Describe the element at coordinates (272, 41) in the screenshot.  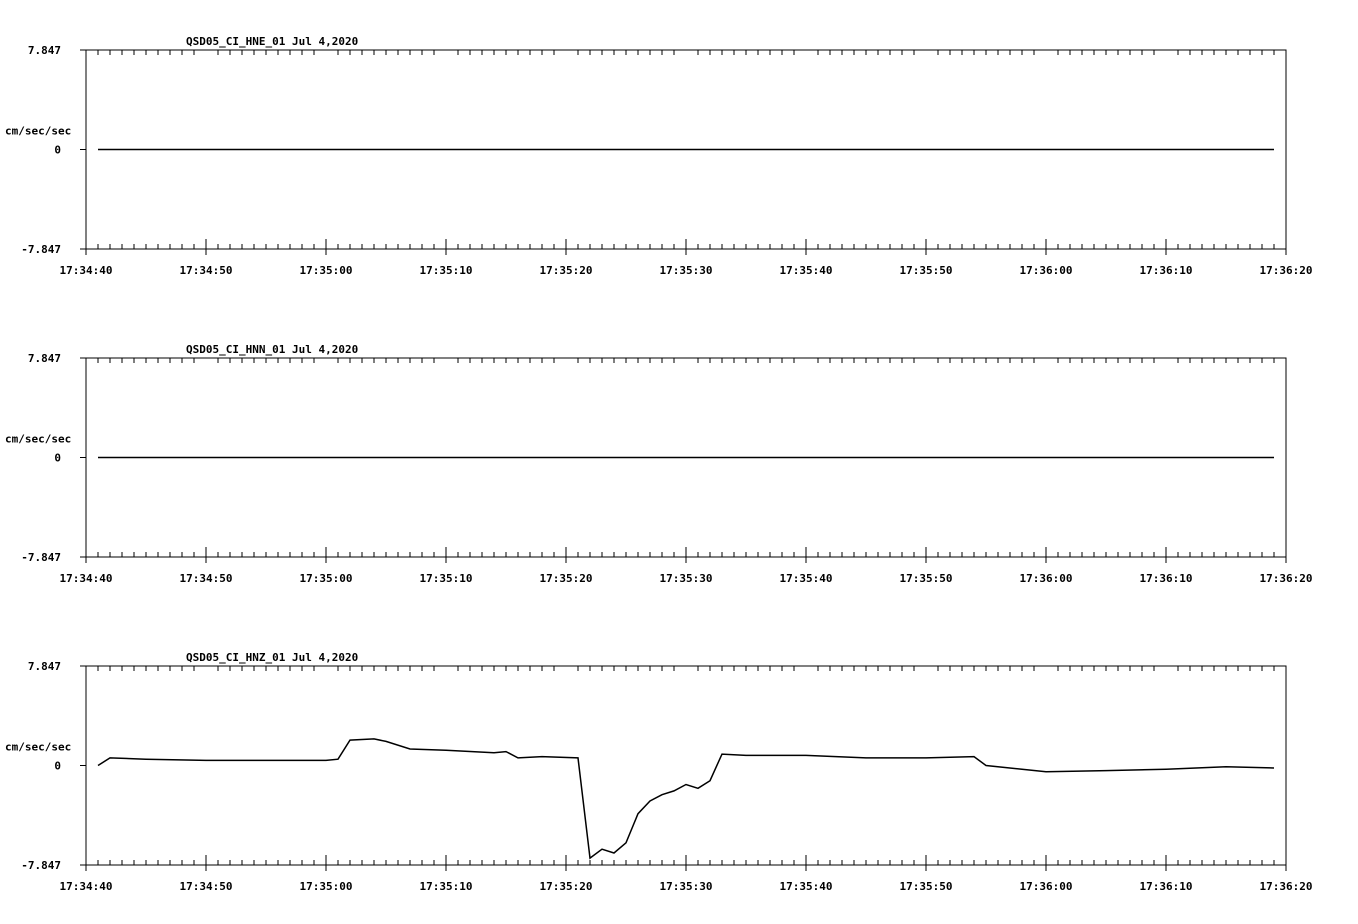
I see `chart-title: QSD05_CI_HNE_01 Jul 4,2020` at that location.